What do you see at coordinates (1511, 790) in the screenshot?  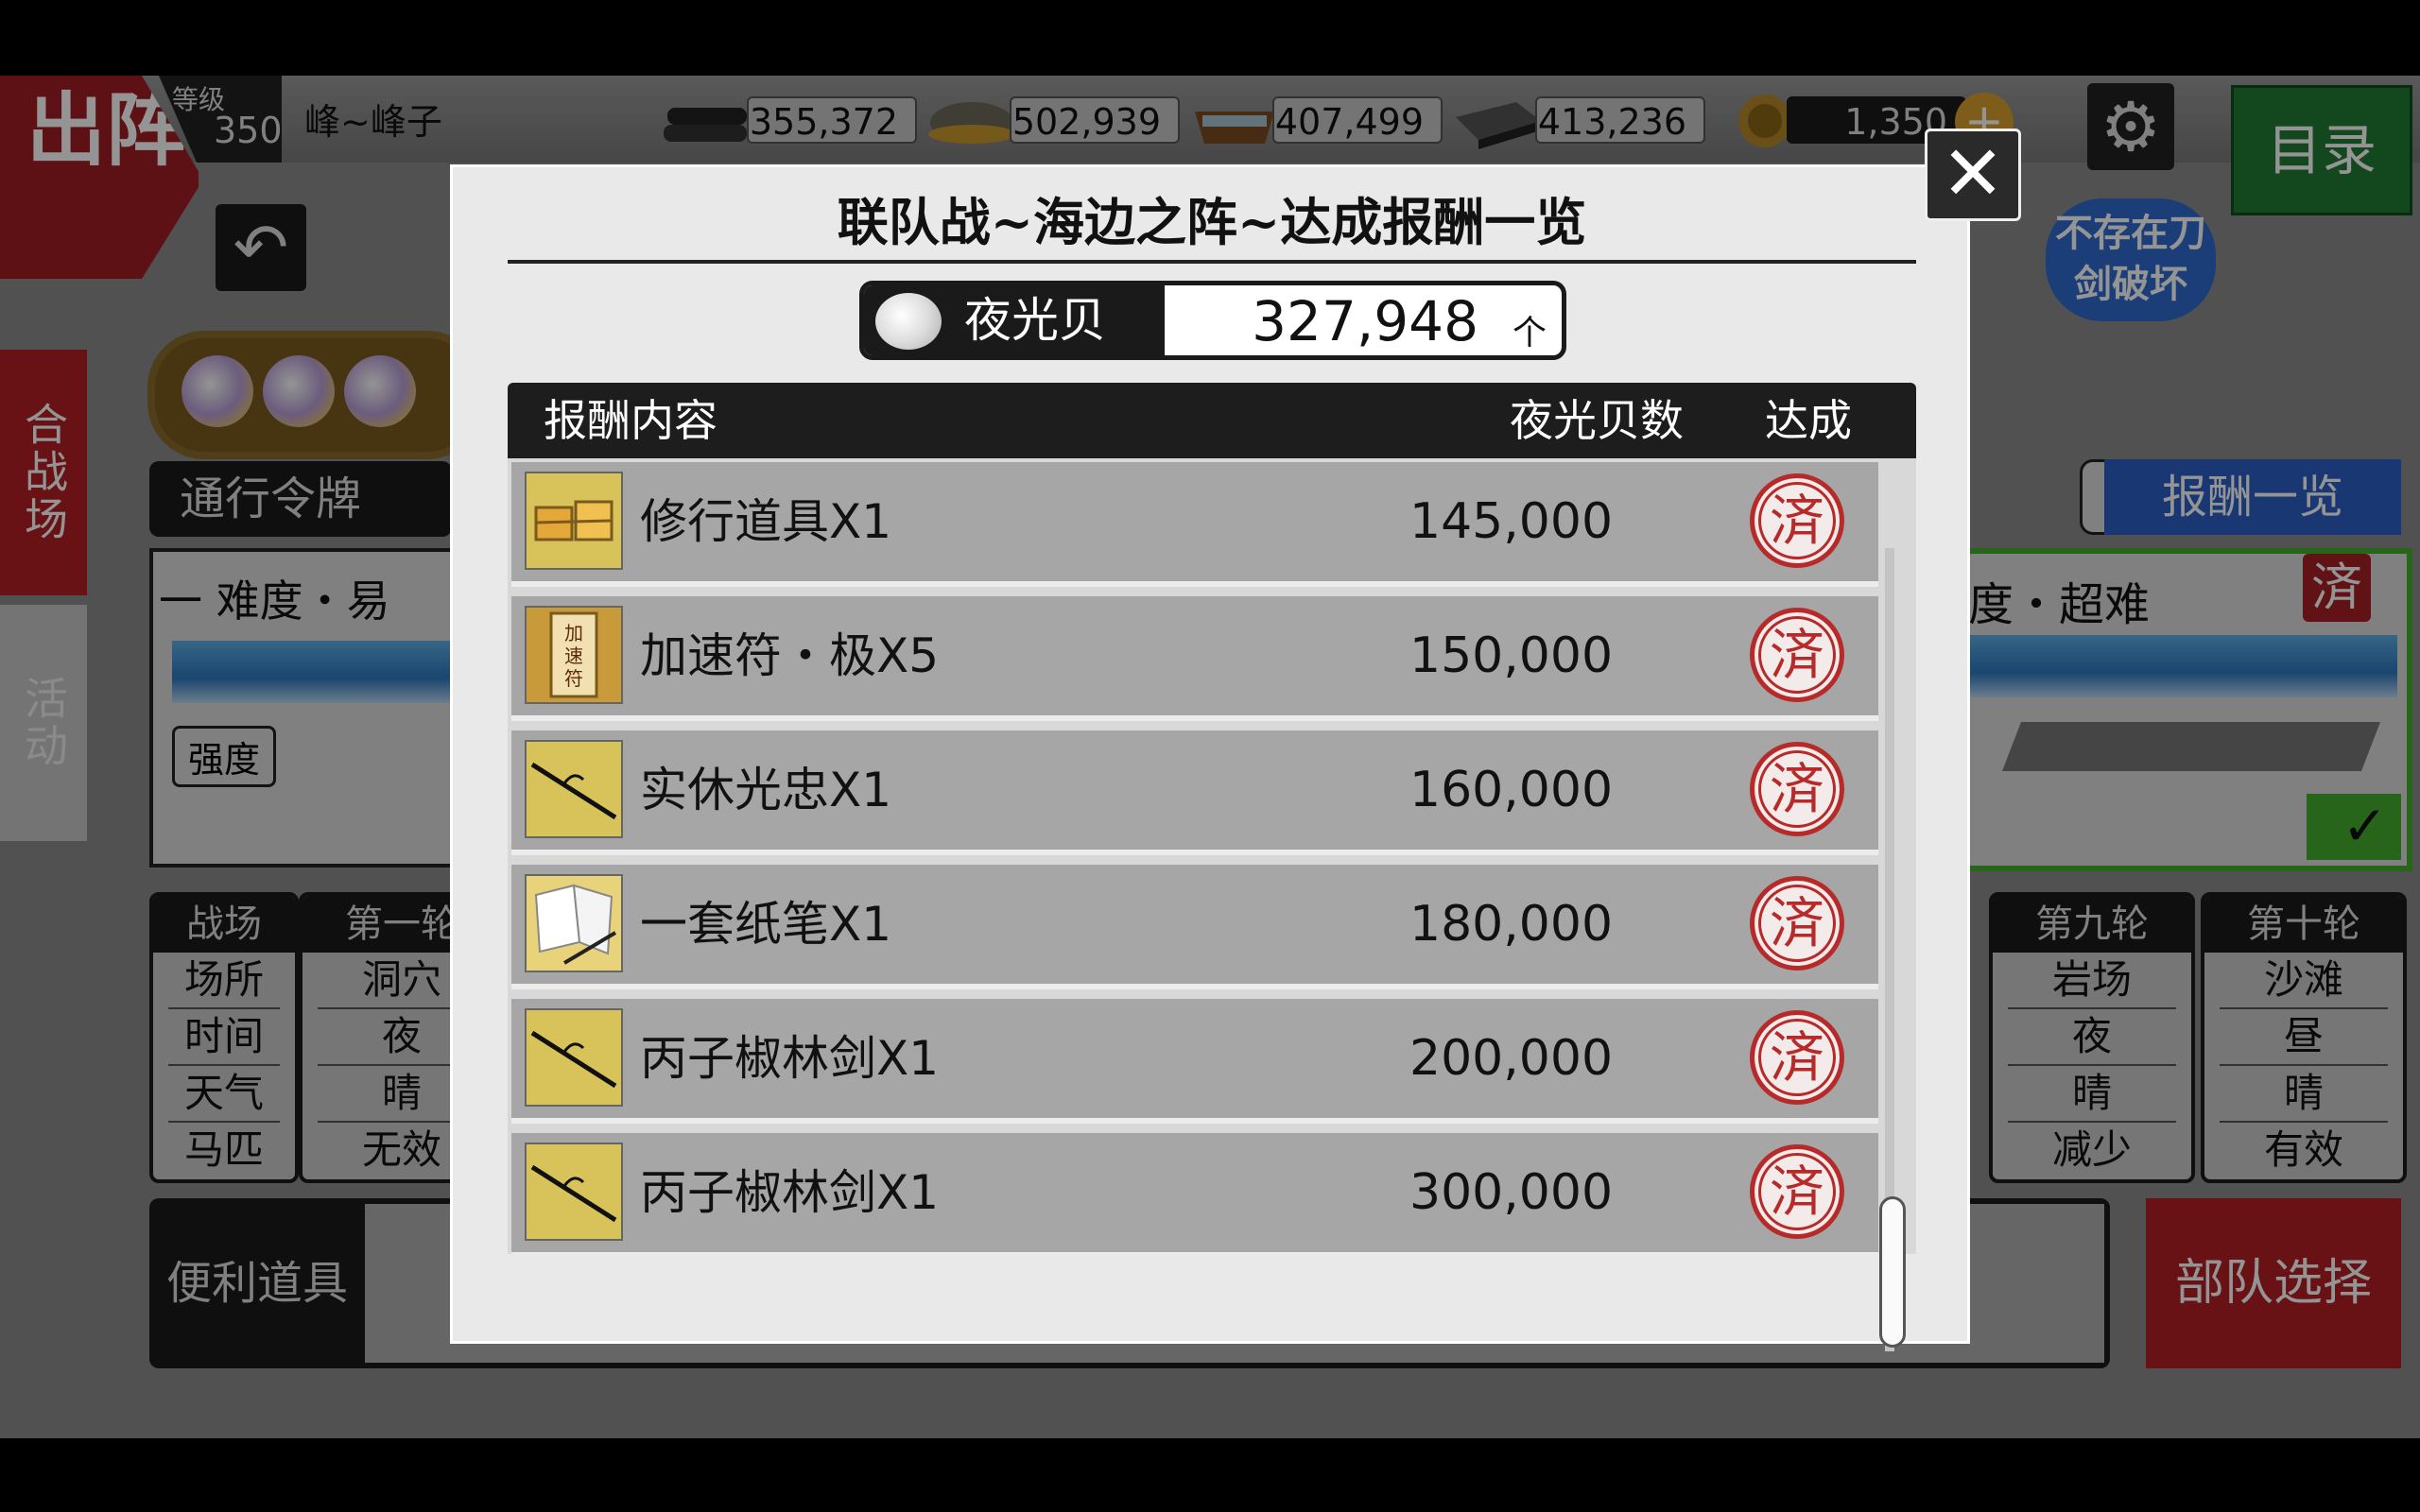 I see `reward-cost: 160,000` at bounding box center [1511, 790].